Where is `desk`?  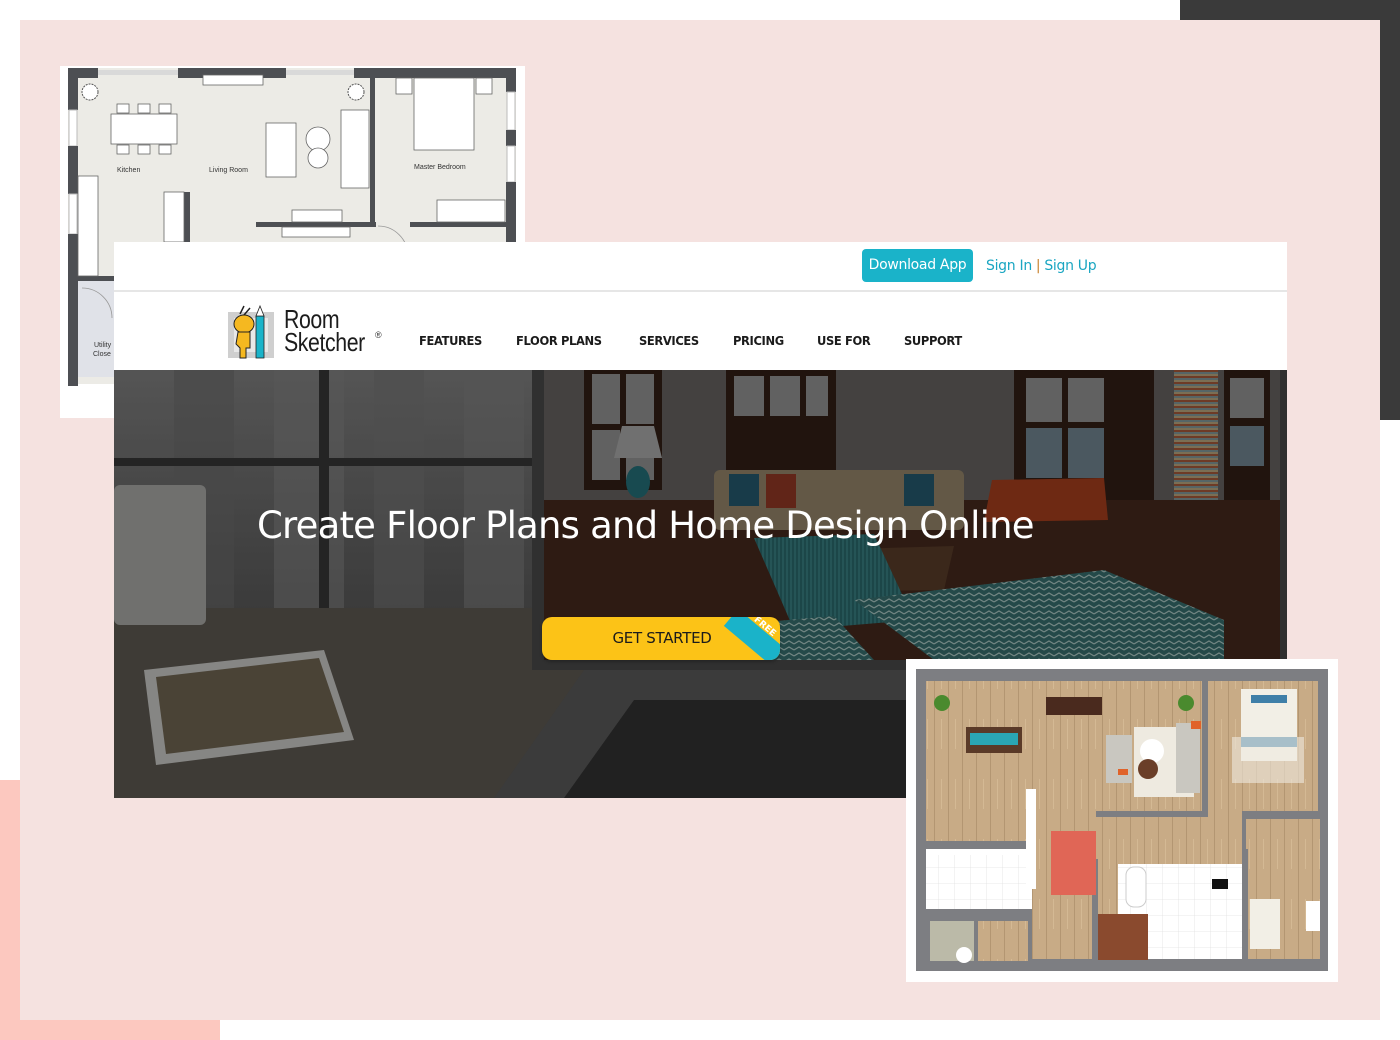 desk is located at coordinates (1313, 916).